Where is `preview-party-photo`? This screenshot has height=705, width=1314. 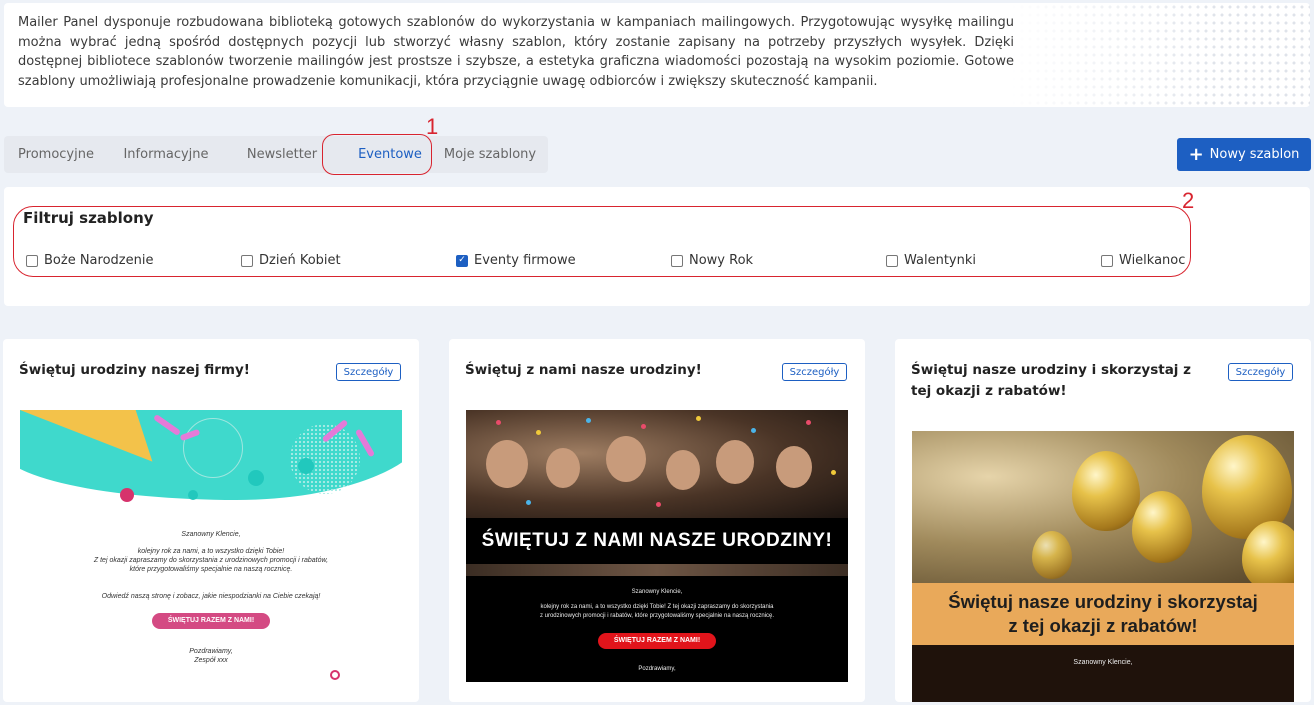
preview-party-photo is located at coordinates (657, 464).